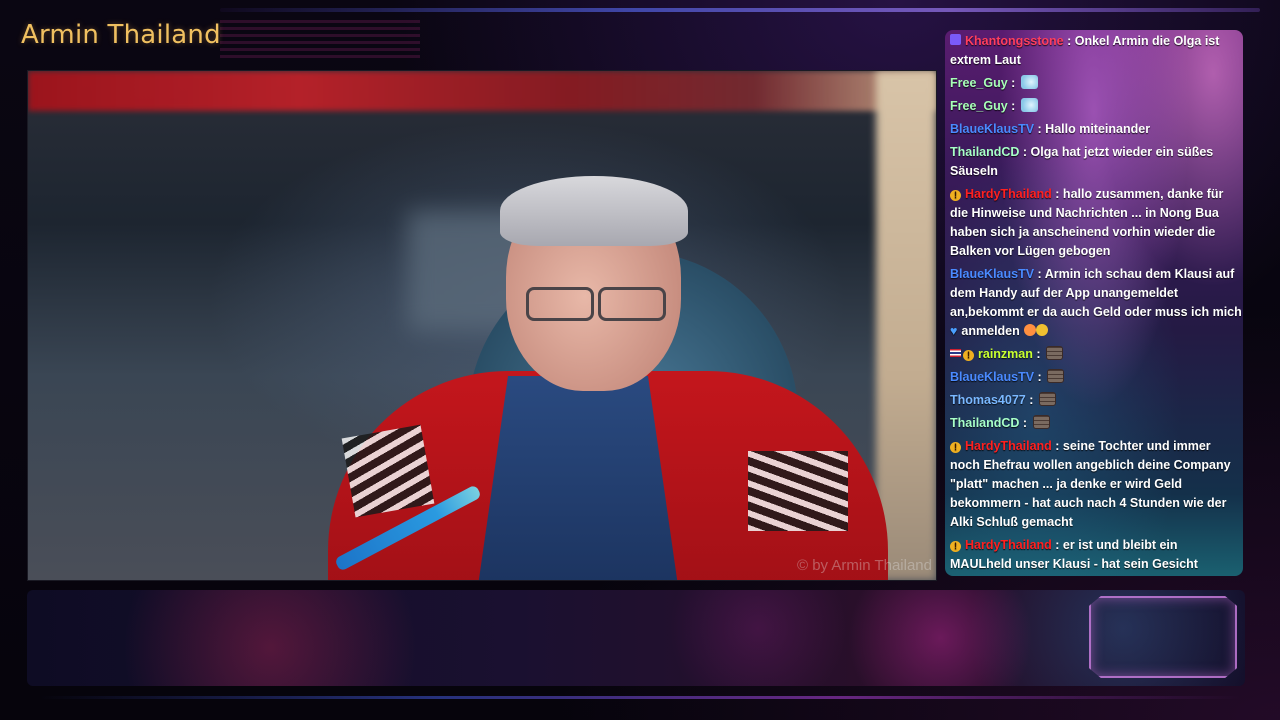 This screenshot has width=1280, height=720. I want to click on chat-username: Thomas4077, so click(988, 400).